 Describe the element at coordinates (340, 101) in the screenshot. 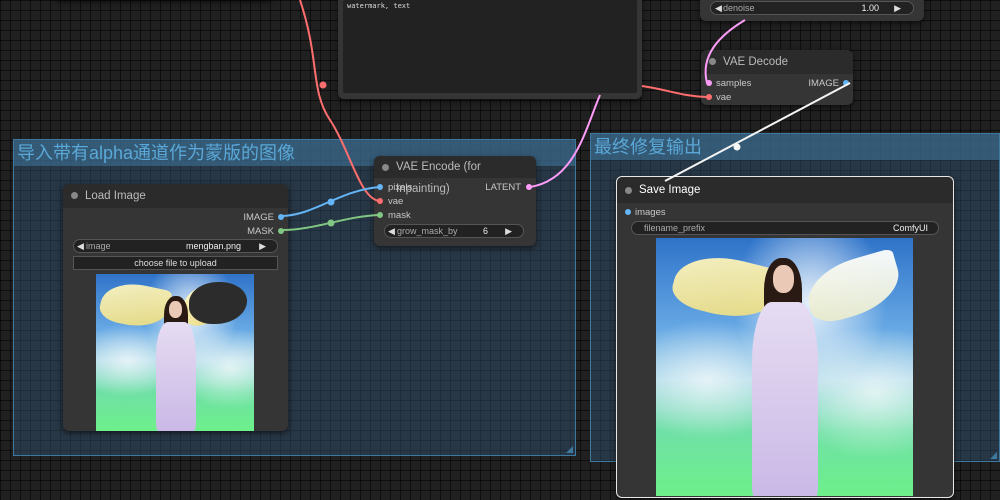

I see `vae-link-to-encode` at that location.